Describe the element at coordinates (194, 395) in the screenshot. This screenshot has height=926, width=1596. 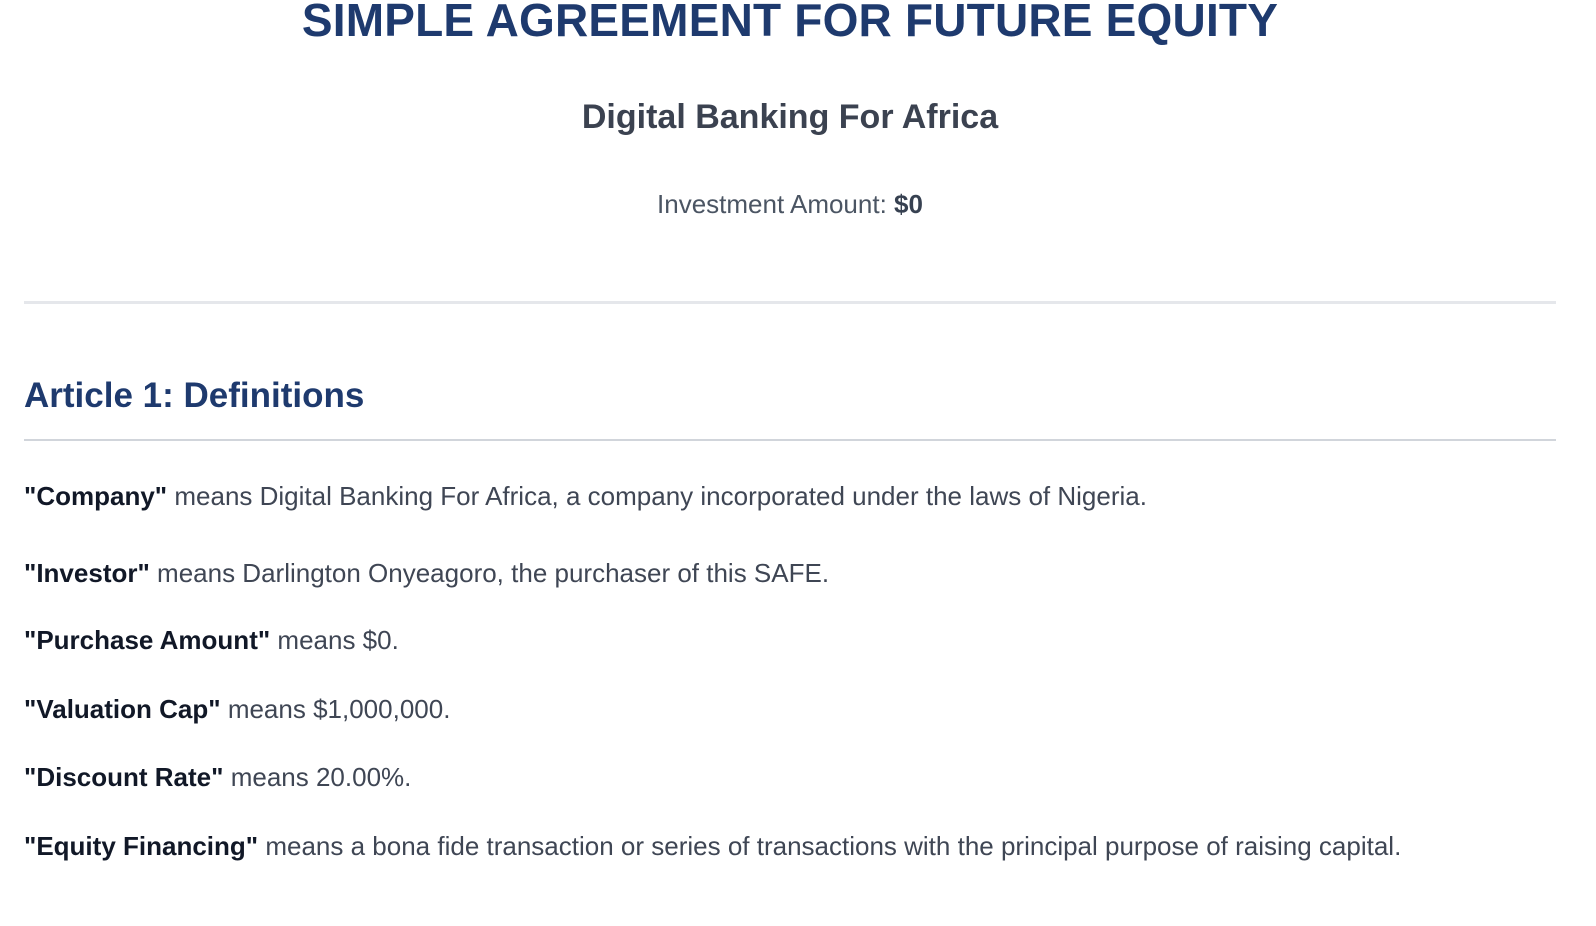
I see `article-heading: Article 1: Definitions` at that location.